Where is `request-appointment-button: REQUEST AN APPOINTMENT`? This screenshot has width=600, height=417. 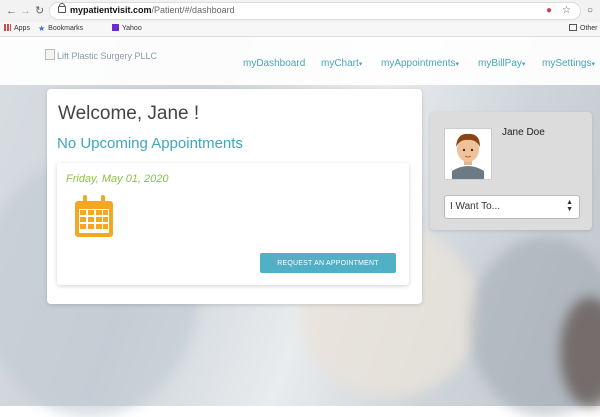
request-appointment-button: REQUEST AN APPOINTMENT is located at coordinates (328, 263).